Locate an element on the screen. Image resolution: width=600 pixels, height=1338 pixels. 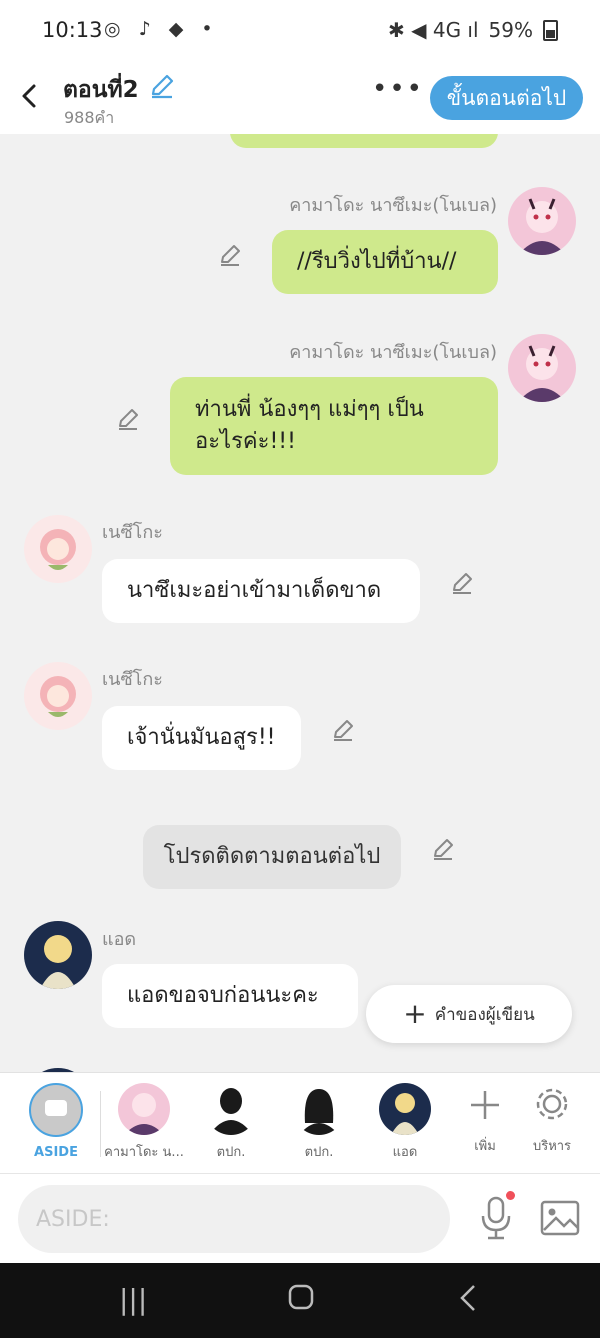
author-note-button: + คำของผู้เขียน is located at coordinates (469, 1014).